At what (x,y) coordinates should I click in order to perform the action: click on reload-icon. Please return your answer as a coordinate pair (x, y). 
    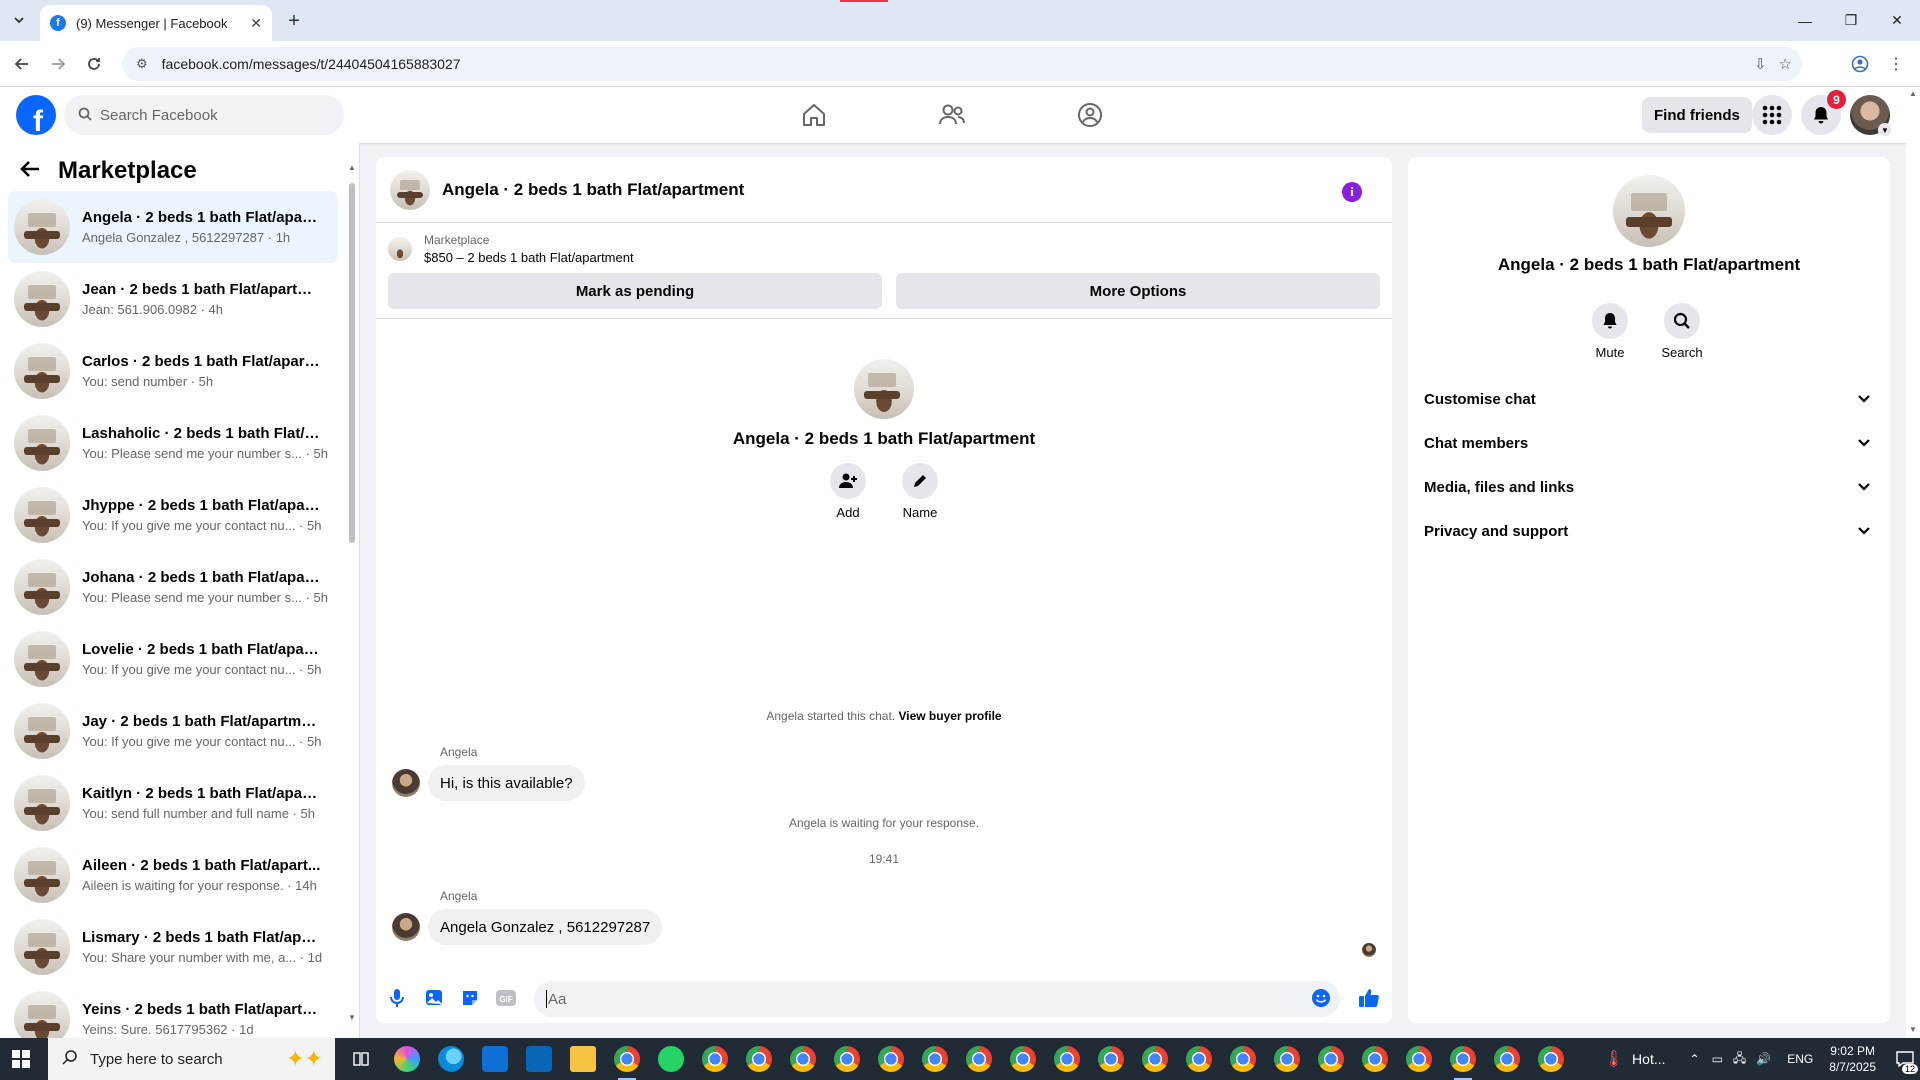
    Looking at the image, I should click on (94, 64).